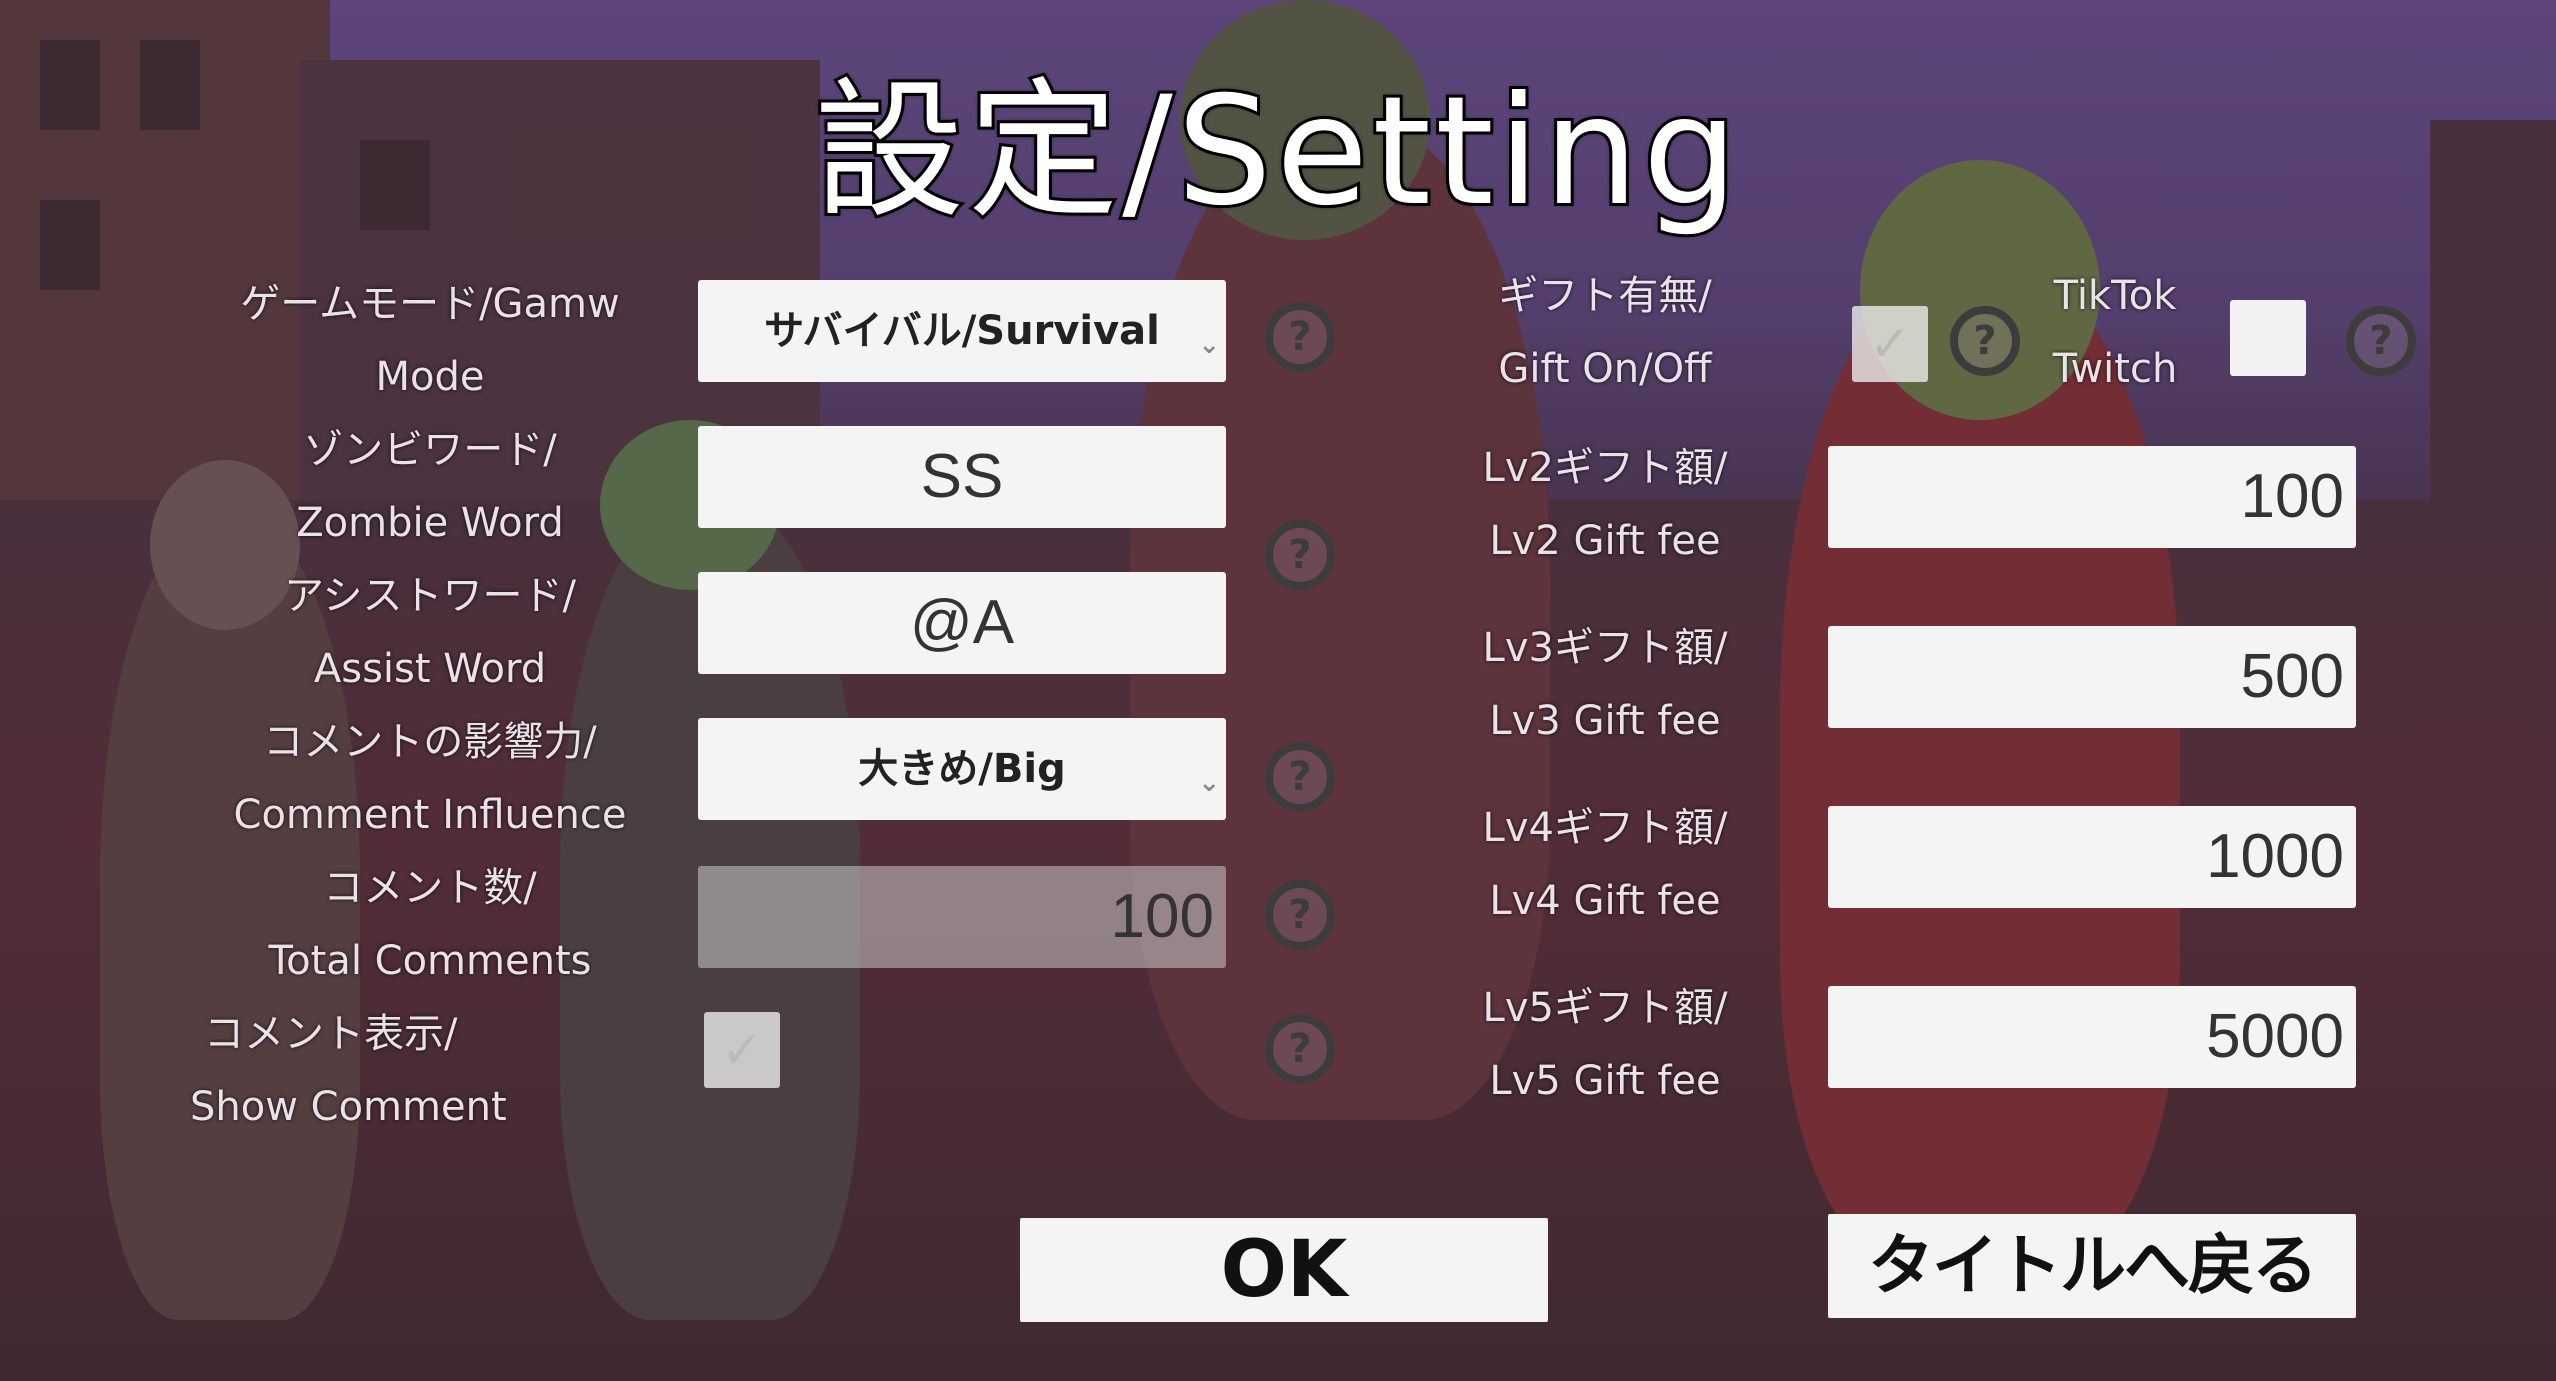 The height and width of the screenshot is (1381, 2556). Describe the element at coordinates (1300, 915) in the screenshot. I see `help-icon-total-comments: ?` at that location.